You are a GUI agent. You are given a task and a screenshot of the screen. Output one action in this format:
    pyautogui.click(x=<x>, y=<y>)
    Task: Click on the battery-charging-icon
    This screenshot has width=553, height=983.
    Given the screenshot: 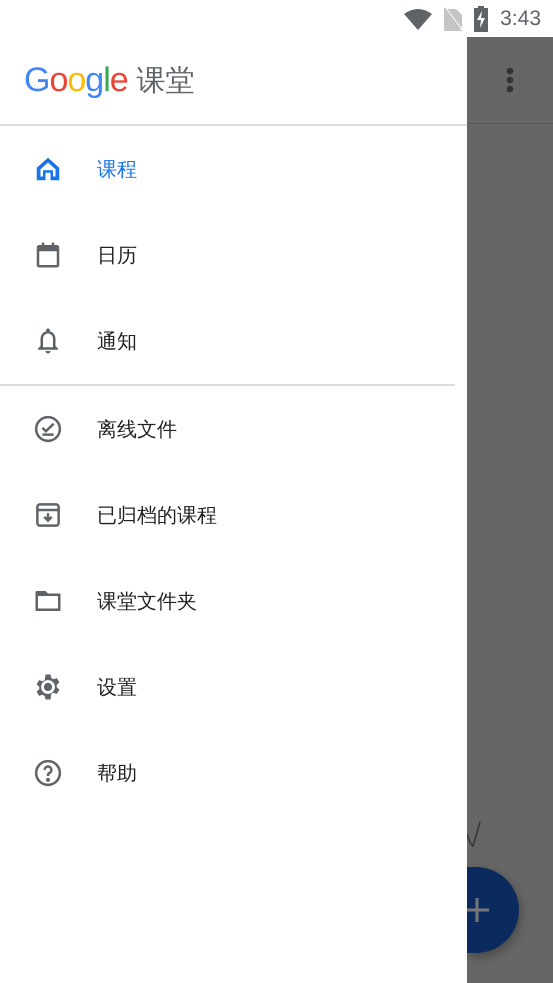 What is the action you would take?
    pyautogui.click(x=481, y=19)
    